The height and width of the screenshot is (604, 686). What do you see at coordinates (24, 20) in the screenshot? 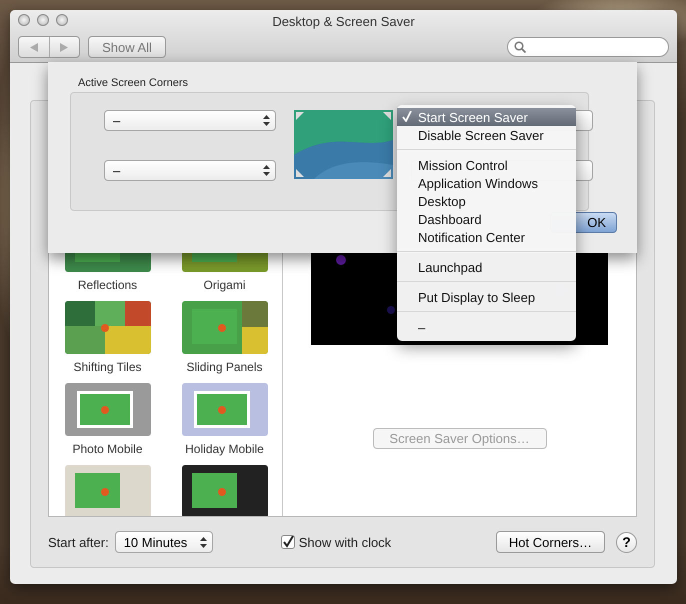
I see `close-button` at bounding box center [24, 20].